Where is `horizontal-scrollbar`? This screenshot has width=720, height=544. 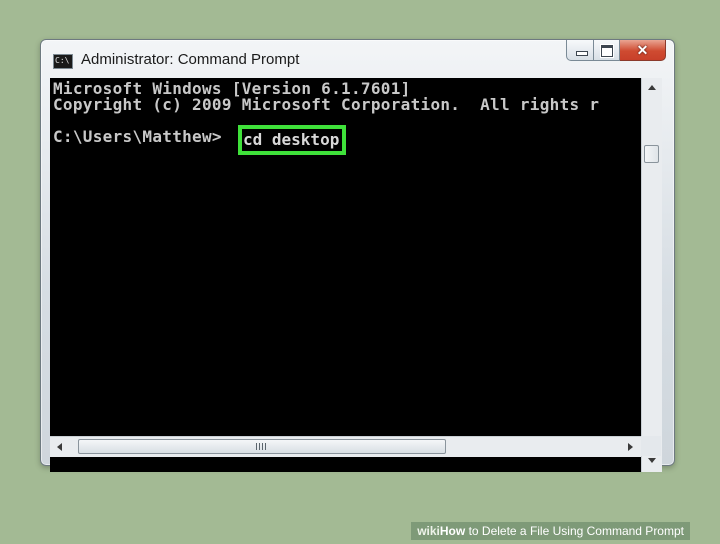 horizontal-scrollbar is located at coordinates (345, 446).